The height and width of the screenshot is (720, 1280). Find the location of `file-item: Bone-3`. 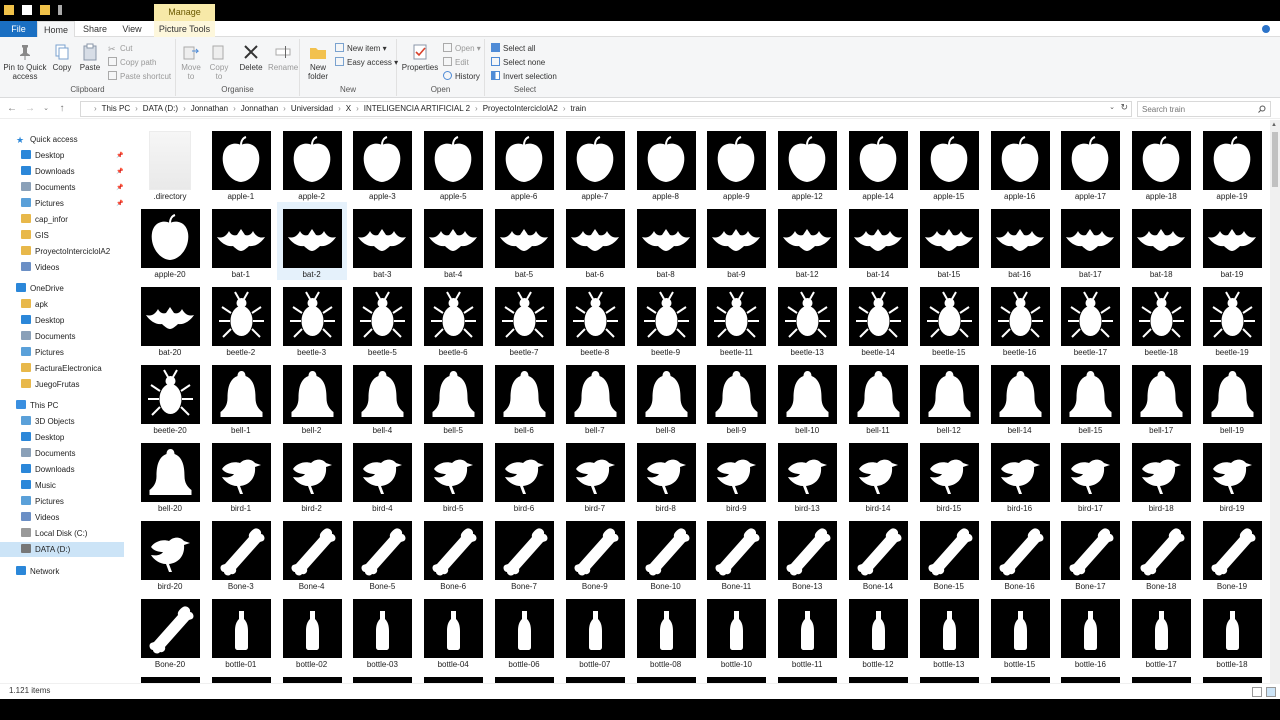

file-item: Bone-3 is located at coordinates (241, 553).